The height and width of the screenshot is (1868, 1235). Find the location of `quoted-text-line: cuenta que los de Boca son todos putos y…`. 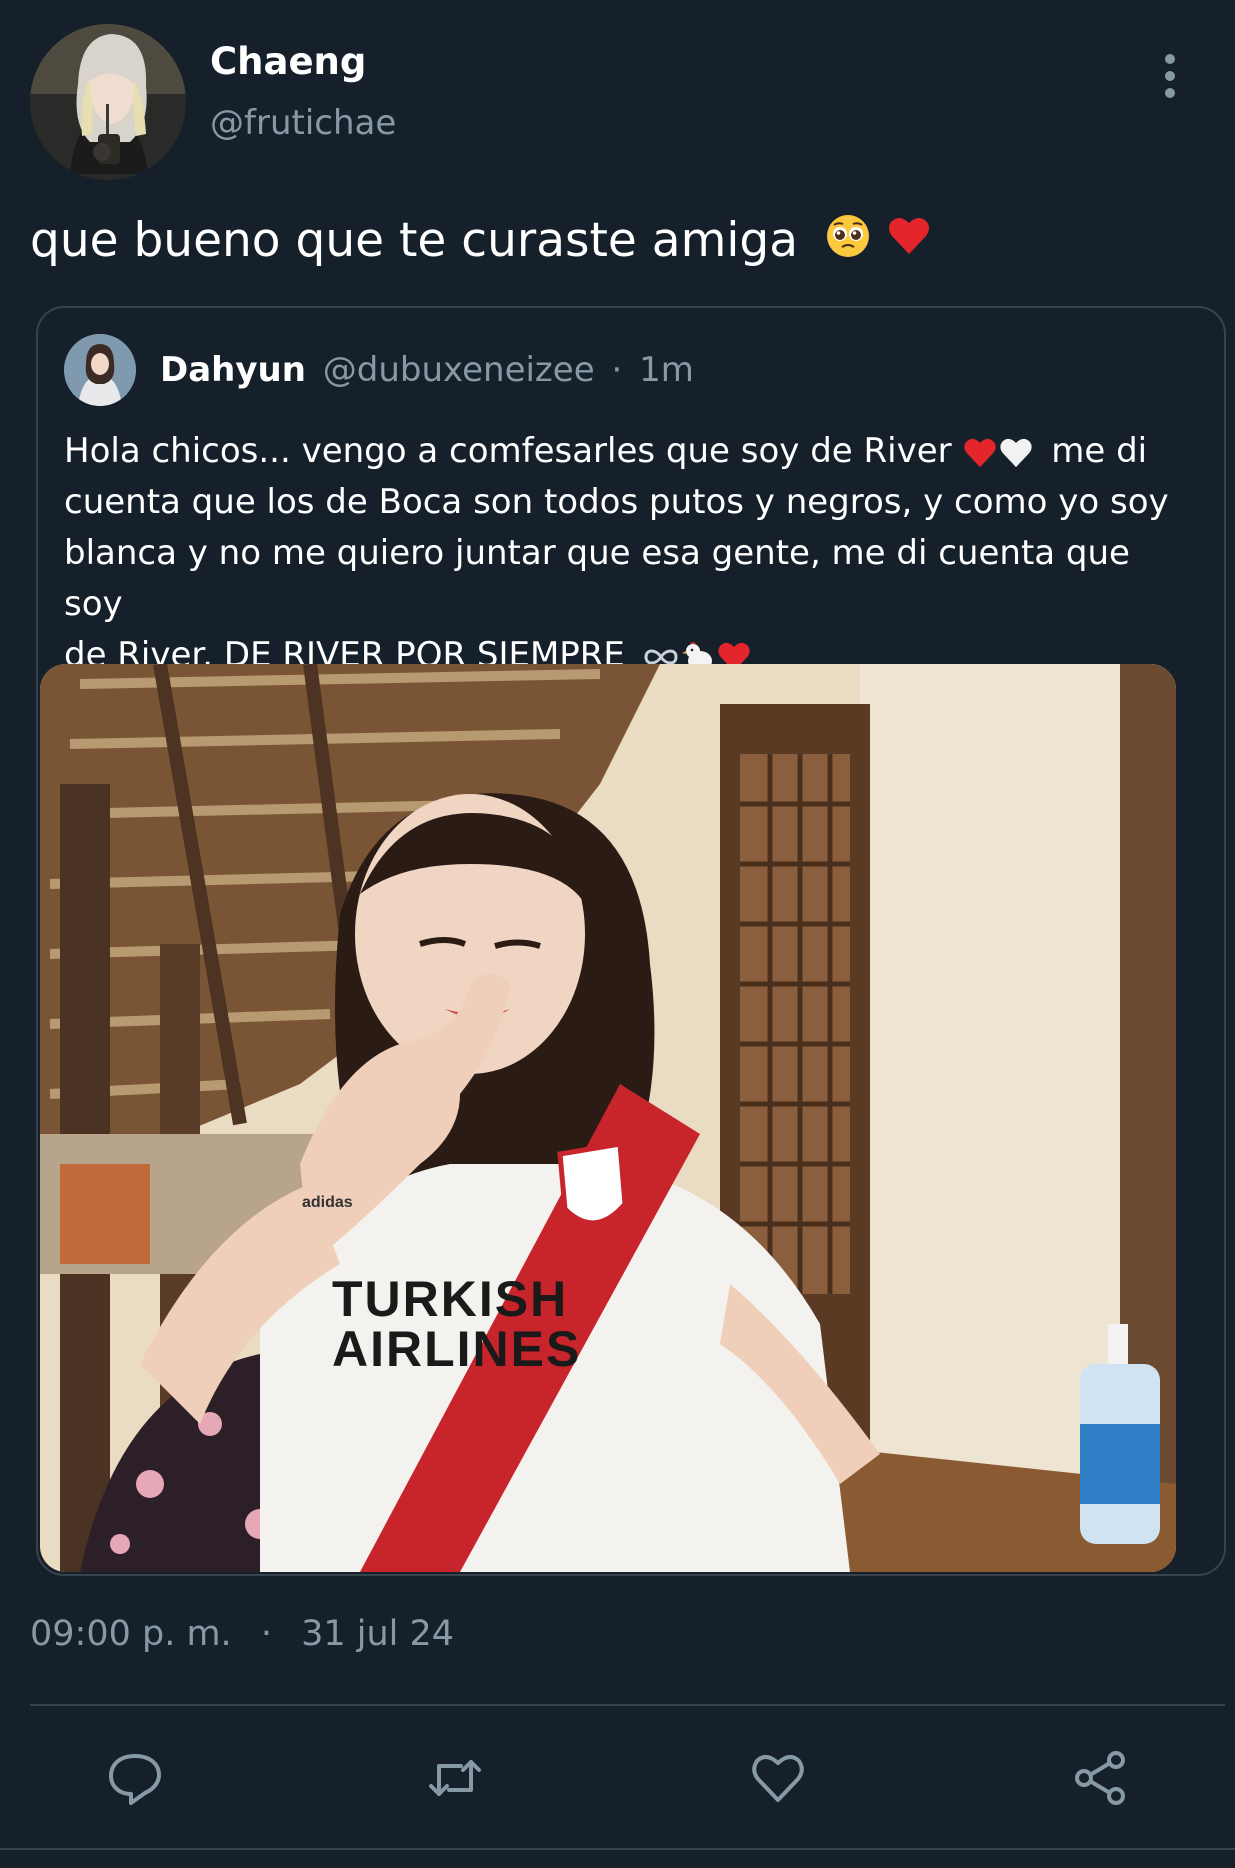

quoted-text-line: cuenta que los de Boca son todos putos y… is located at coordinates (616, 502).